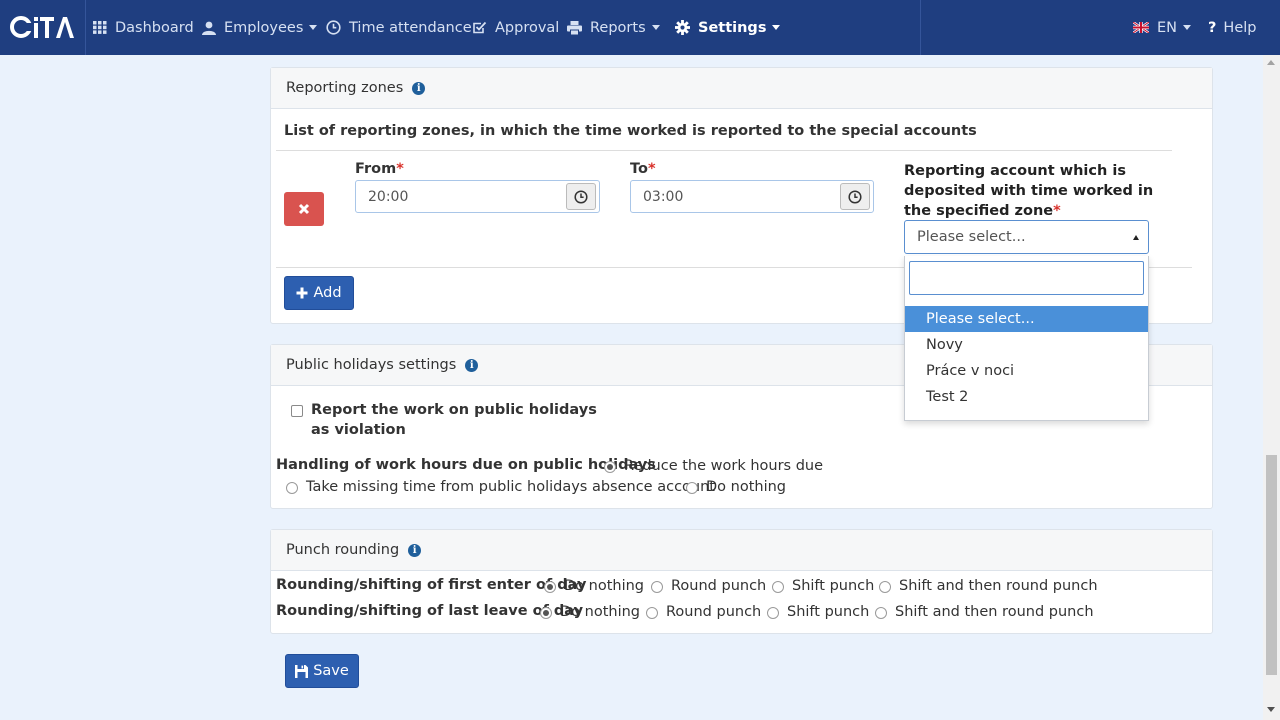 The height and width of the screenshot is (720, 1280). What do you see at coordinates (741, 550) in the screenshot?
I see `punch-rounding-heading: Punch rounding i` at bounding box center [741, 550].